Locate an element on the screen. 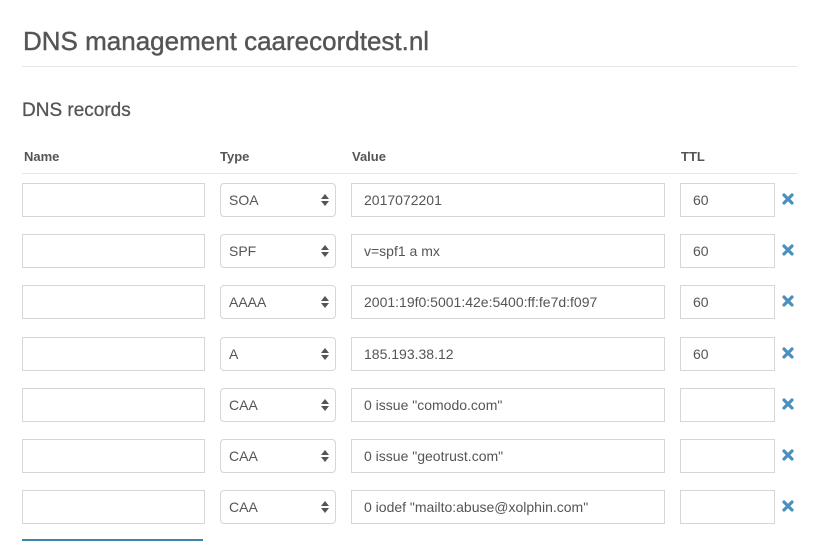 Image resolution: width=819 pixels, height=551 pixels. table-row: SPF v=spf1 a mx 60 is located at coordinates (409, 252).